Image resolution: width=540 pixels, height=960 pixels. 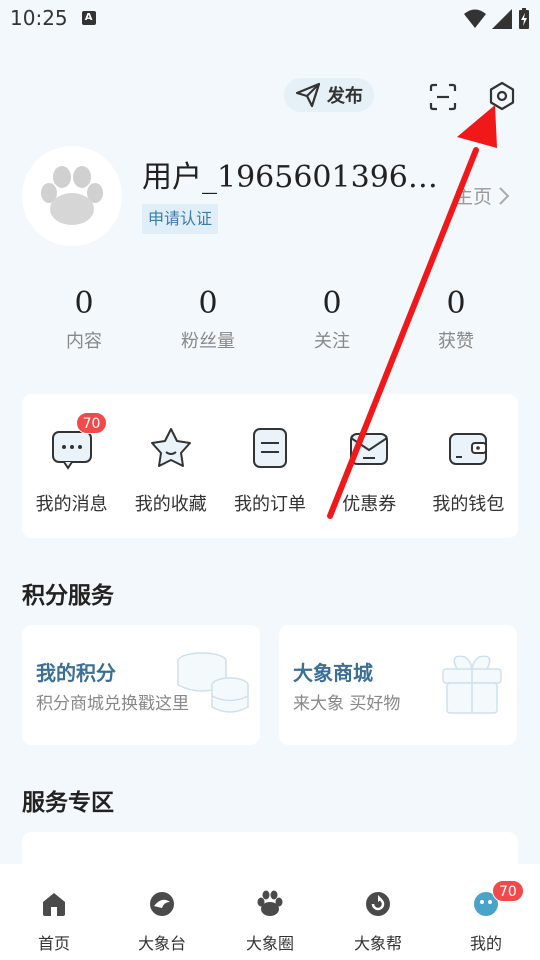 I want to click on annotation-arrow, so click(x=412, y=312).